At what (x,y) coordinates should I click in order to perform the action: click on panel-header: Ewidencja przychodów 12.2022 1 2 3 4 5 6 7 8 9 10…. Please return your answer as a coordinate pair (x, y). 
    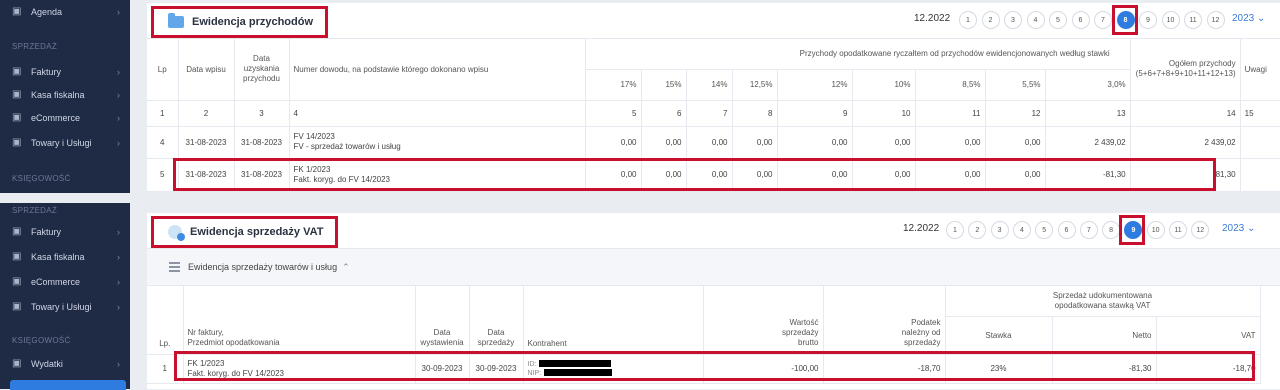
    Looking at the image, I should click on (713, 21).